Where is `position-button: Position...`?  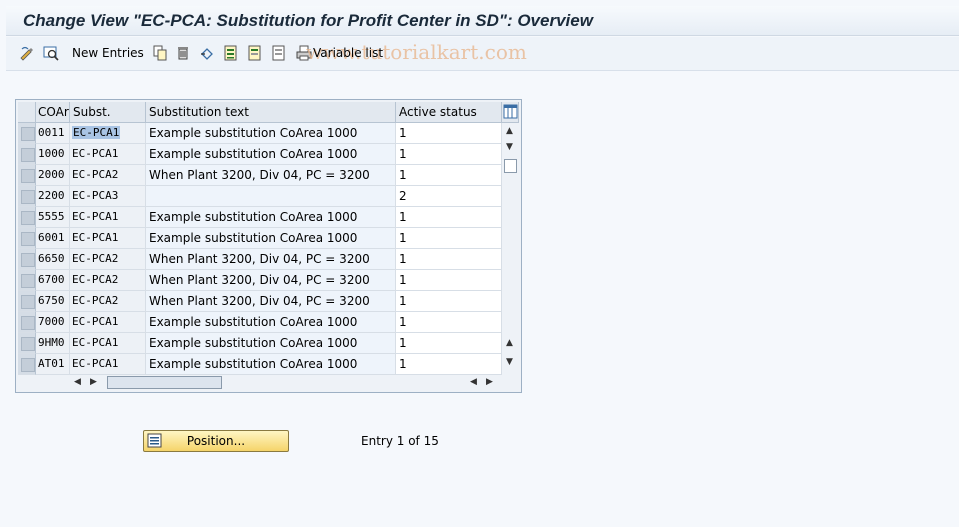
position-button: Position... is located at coordinates (216, 441).